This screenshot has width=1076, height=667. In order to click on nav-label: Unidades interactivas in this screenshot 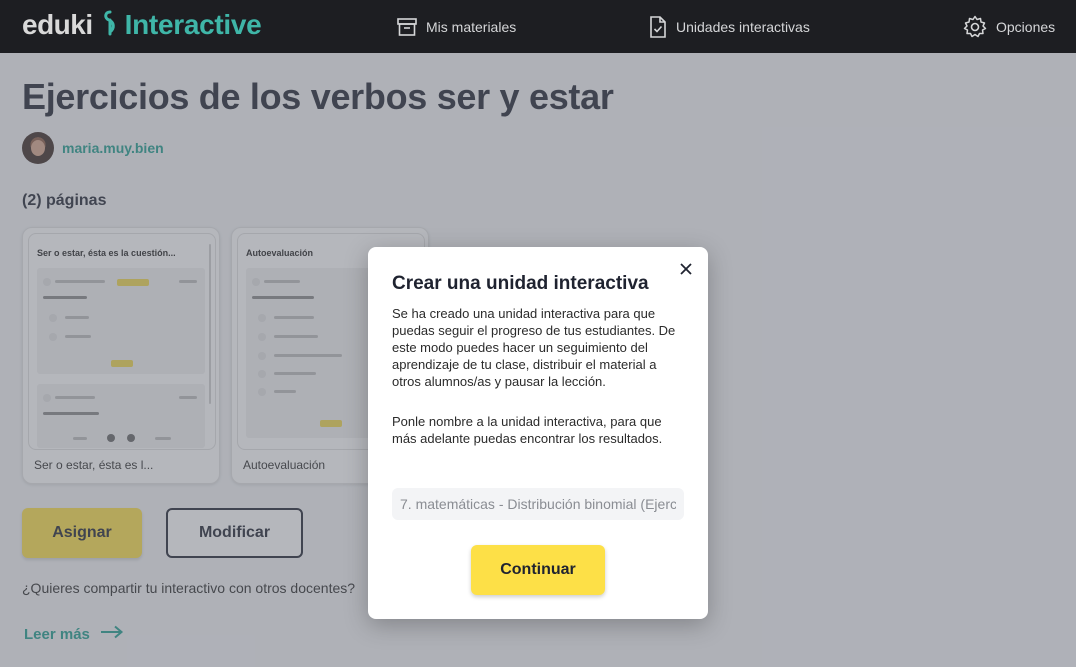, I will do `click(743, 26)`.